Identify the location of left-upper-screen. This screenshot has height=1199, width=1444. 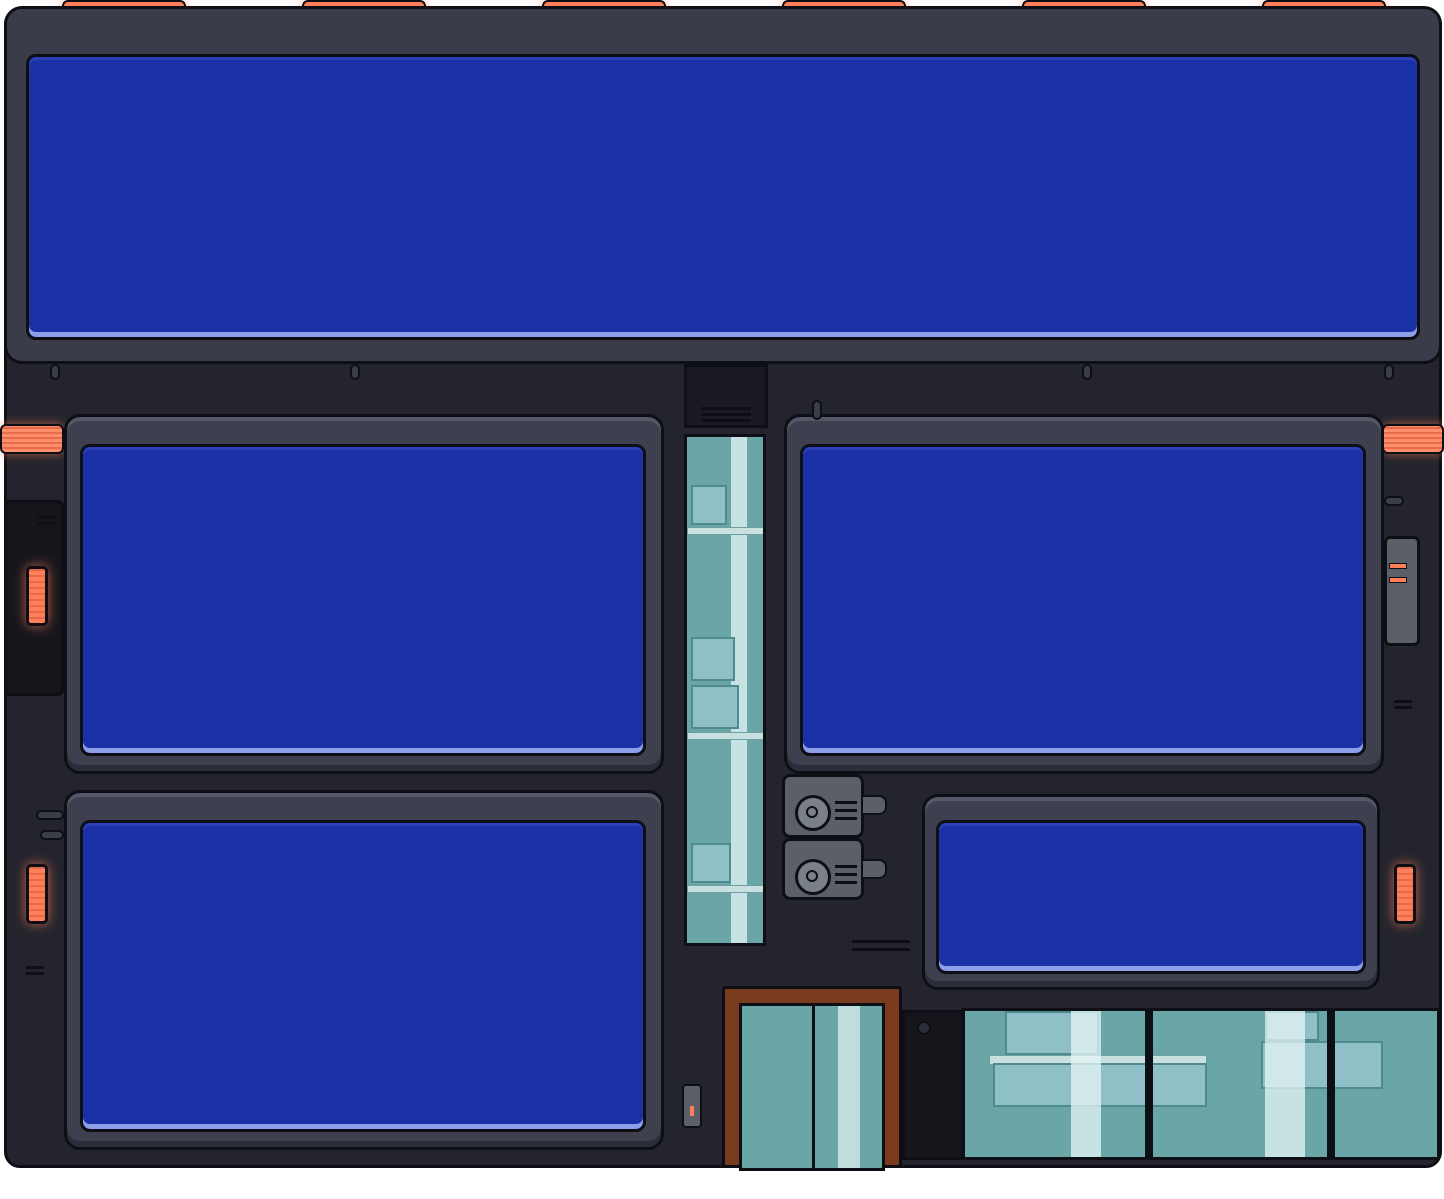
(363, 600).